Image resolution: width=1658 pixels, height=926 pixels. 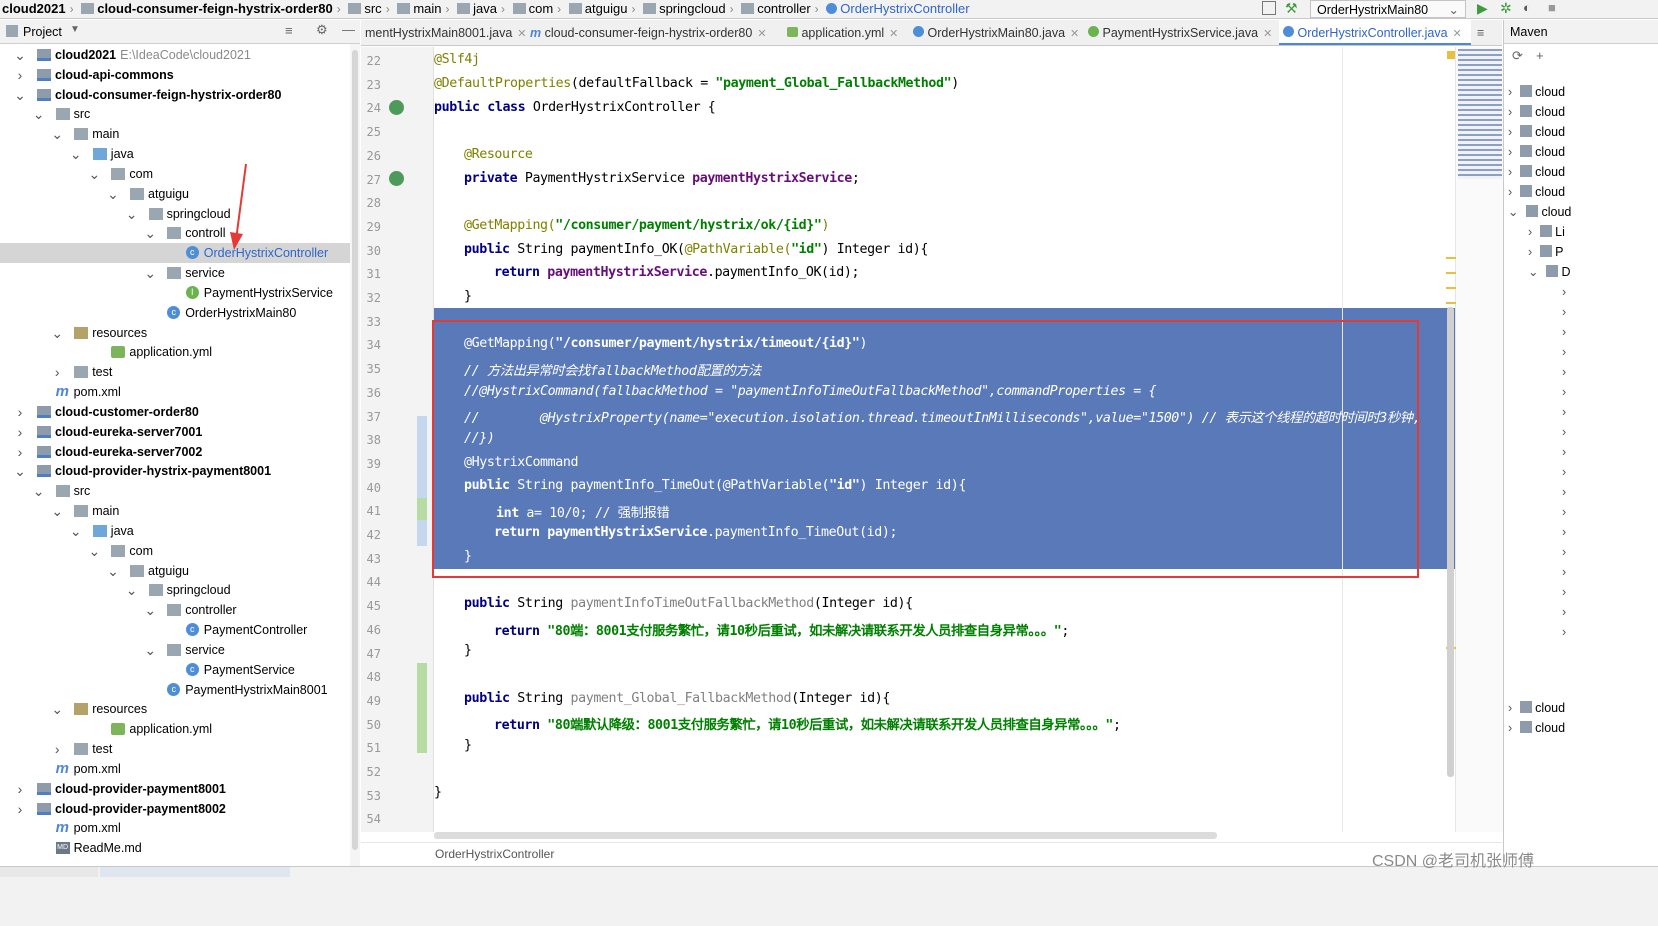 I want to click on tree-item: › cloud-customer-order80, so click(x=175, y=412).